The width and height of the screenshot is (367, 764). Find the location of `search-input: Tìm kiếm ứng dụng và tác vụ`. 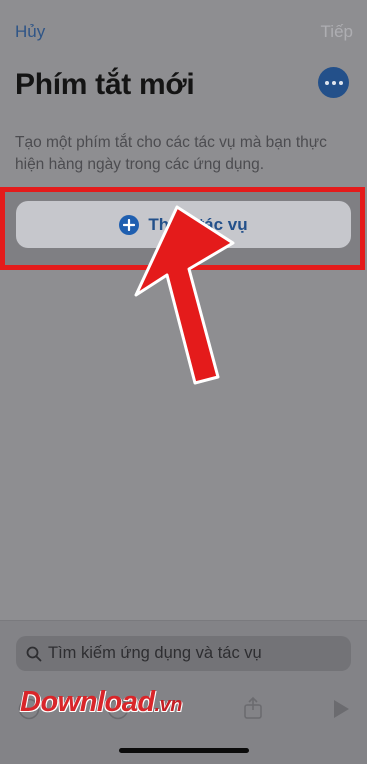

search-input: Tìm kiếm ứng dụng và tác vụ is located at coordinates (183, 653).